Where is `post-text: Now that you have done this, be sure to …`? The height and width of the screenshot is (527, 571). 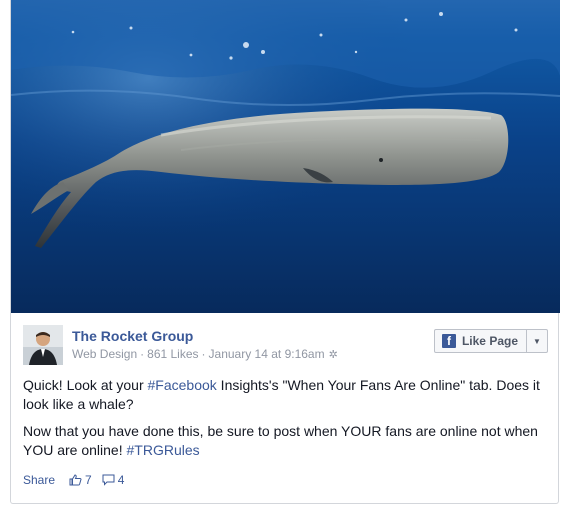 post-text: Now that you have done this, be sure to … is located at coordinates (280, 440).